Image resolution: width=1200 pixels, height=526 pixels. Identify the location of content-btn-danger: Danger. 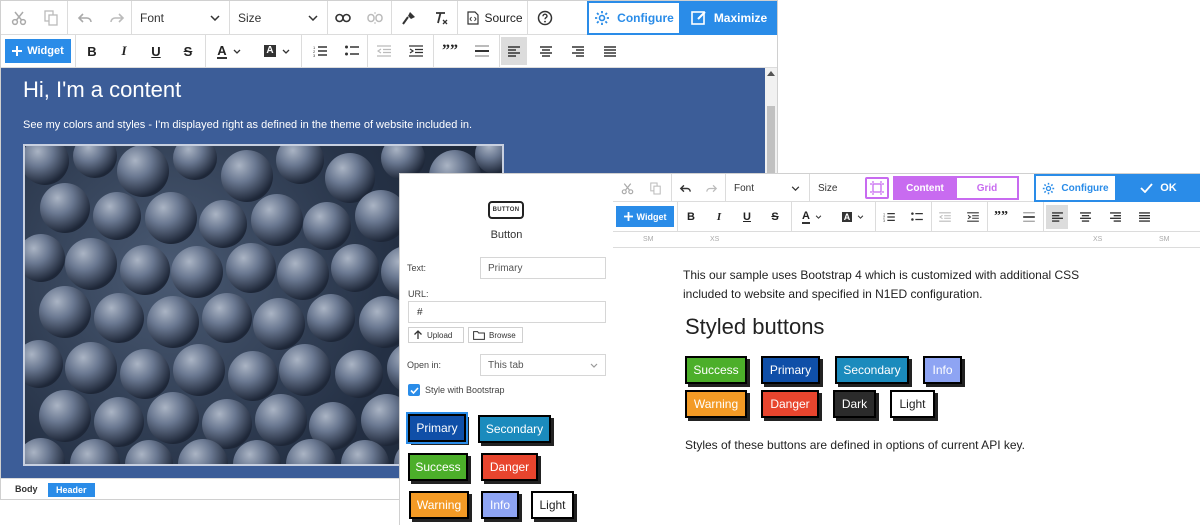
(790, 404).